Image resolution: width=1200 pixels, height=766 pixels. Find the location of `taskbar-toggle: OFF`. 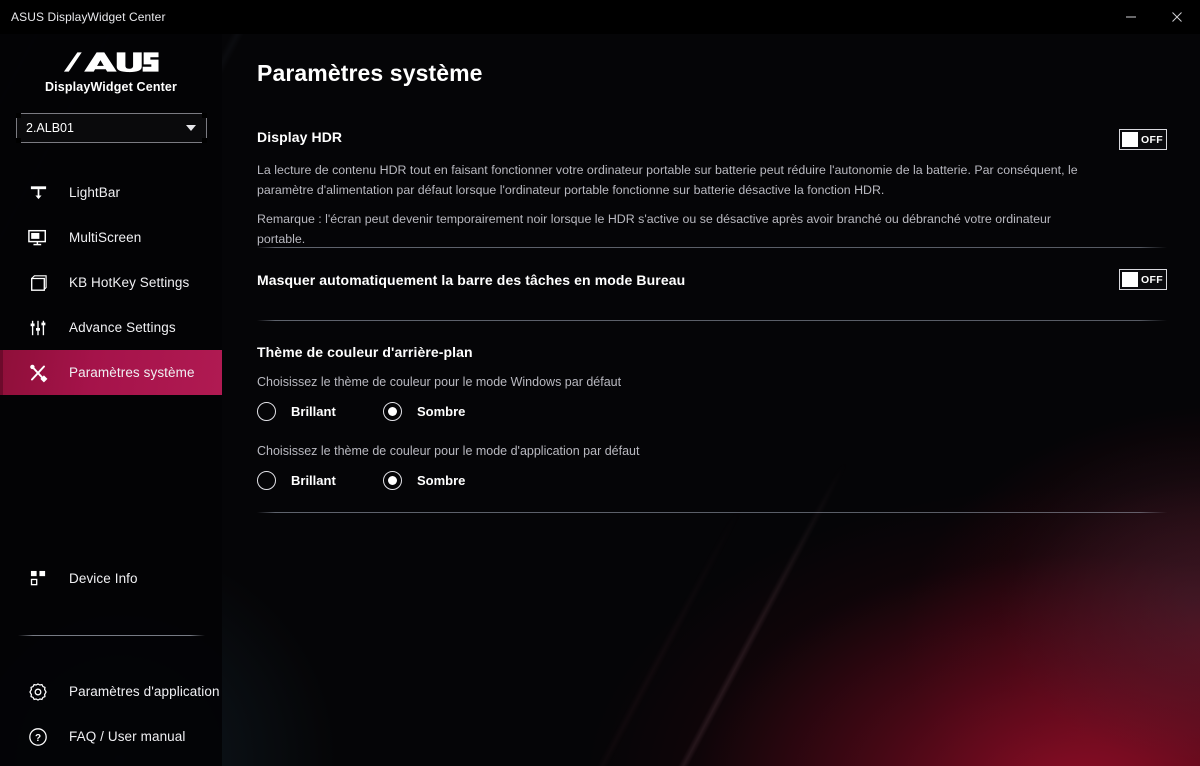

taskbar-toggle: OFF is located at coordinates (1143, 279).